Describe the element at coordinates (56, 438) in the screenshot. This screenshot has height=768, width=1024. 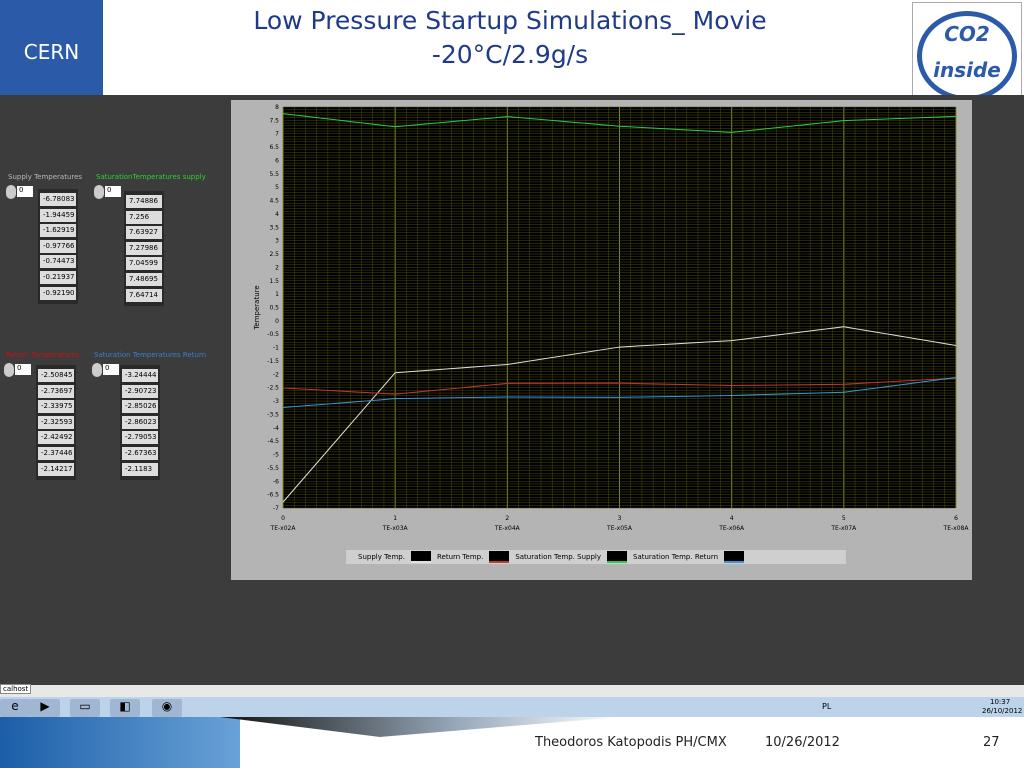
I see `array-cell: -2.42492` at that location.